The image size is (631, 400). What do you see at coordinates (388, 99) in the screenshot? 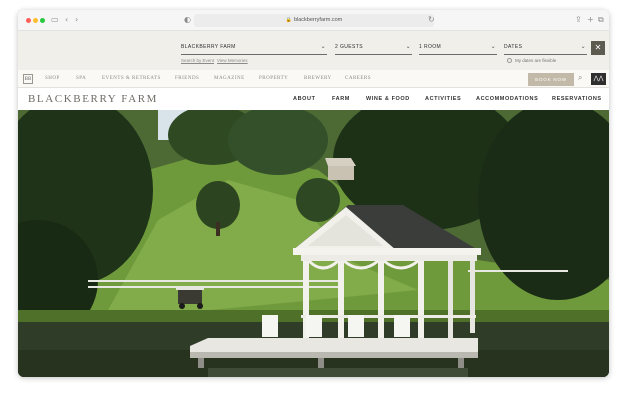
I see `nav-wine-food: WINE & FOOD` at bounding box center [388, 99].